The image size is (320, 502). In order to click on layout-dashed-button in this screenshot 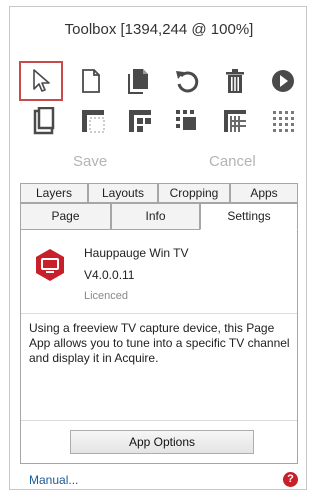, I will do `click(187, 121)`.